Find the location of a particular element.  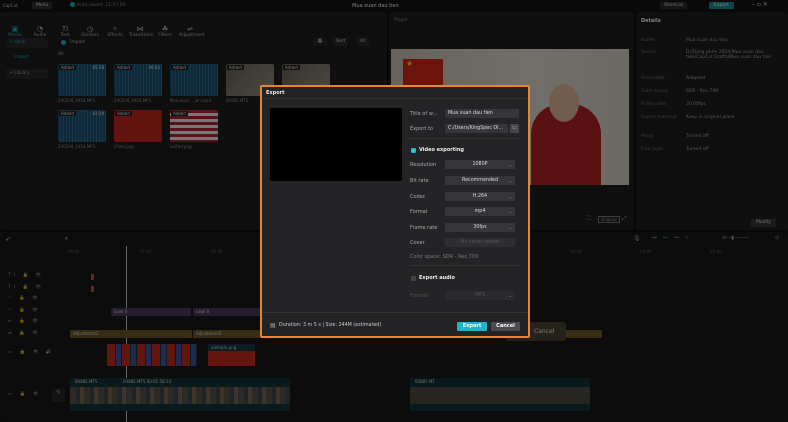

fullscreen-icon: ⤢ is located at coordinates (624, 219).